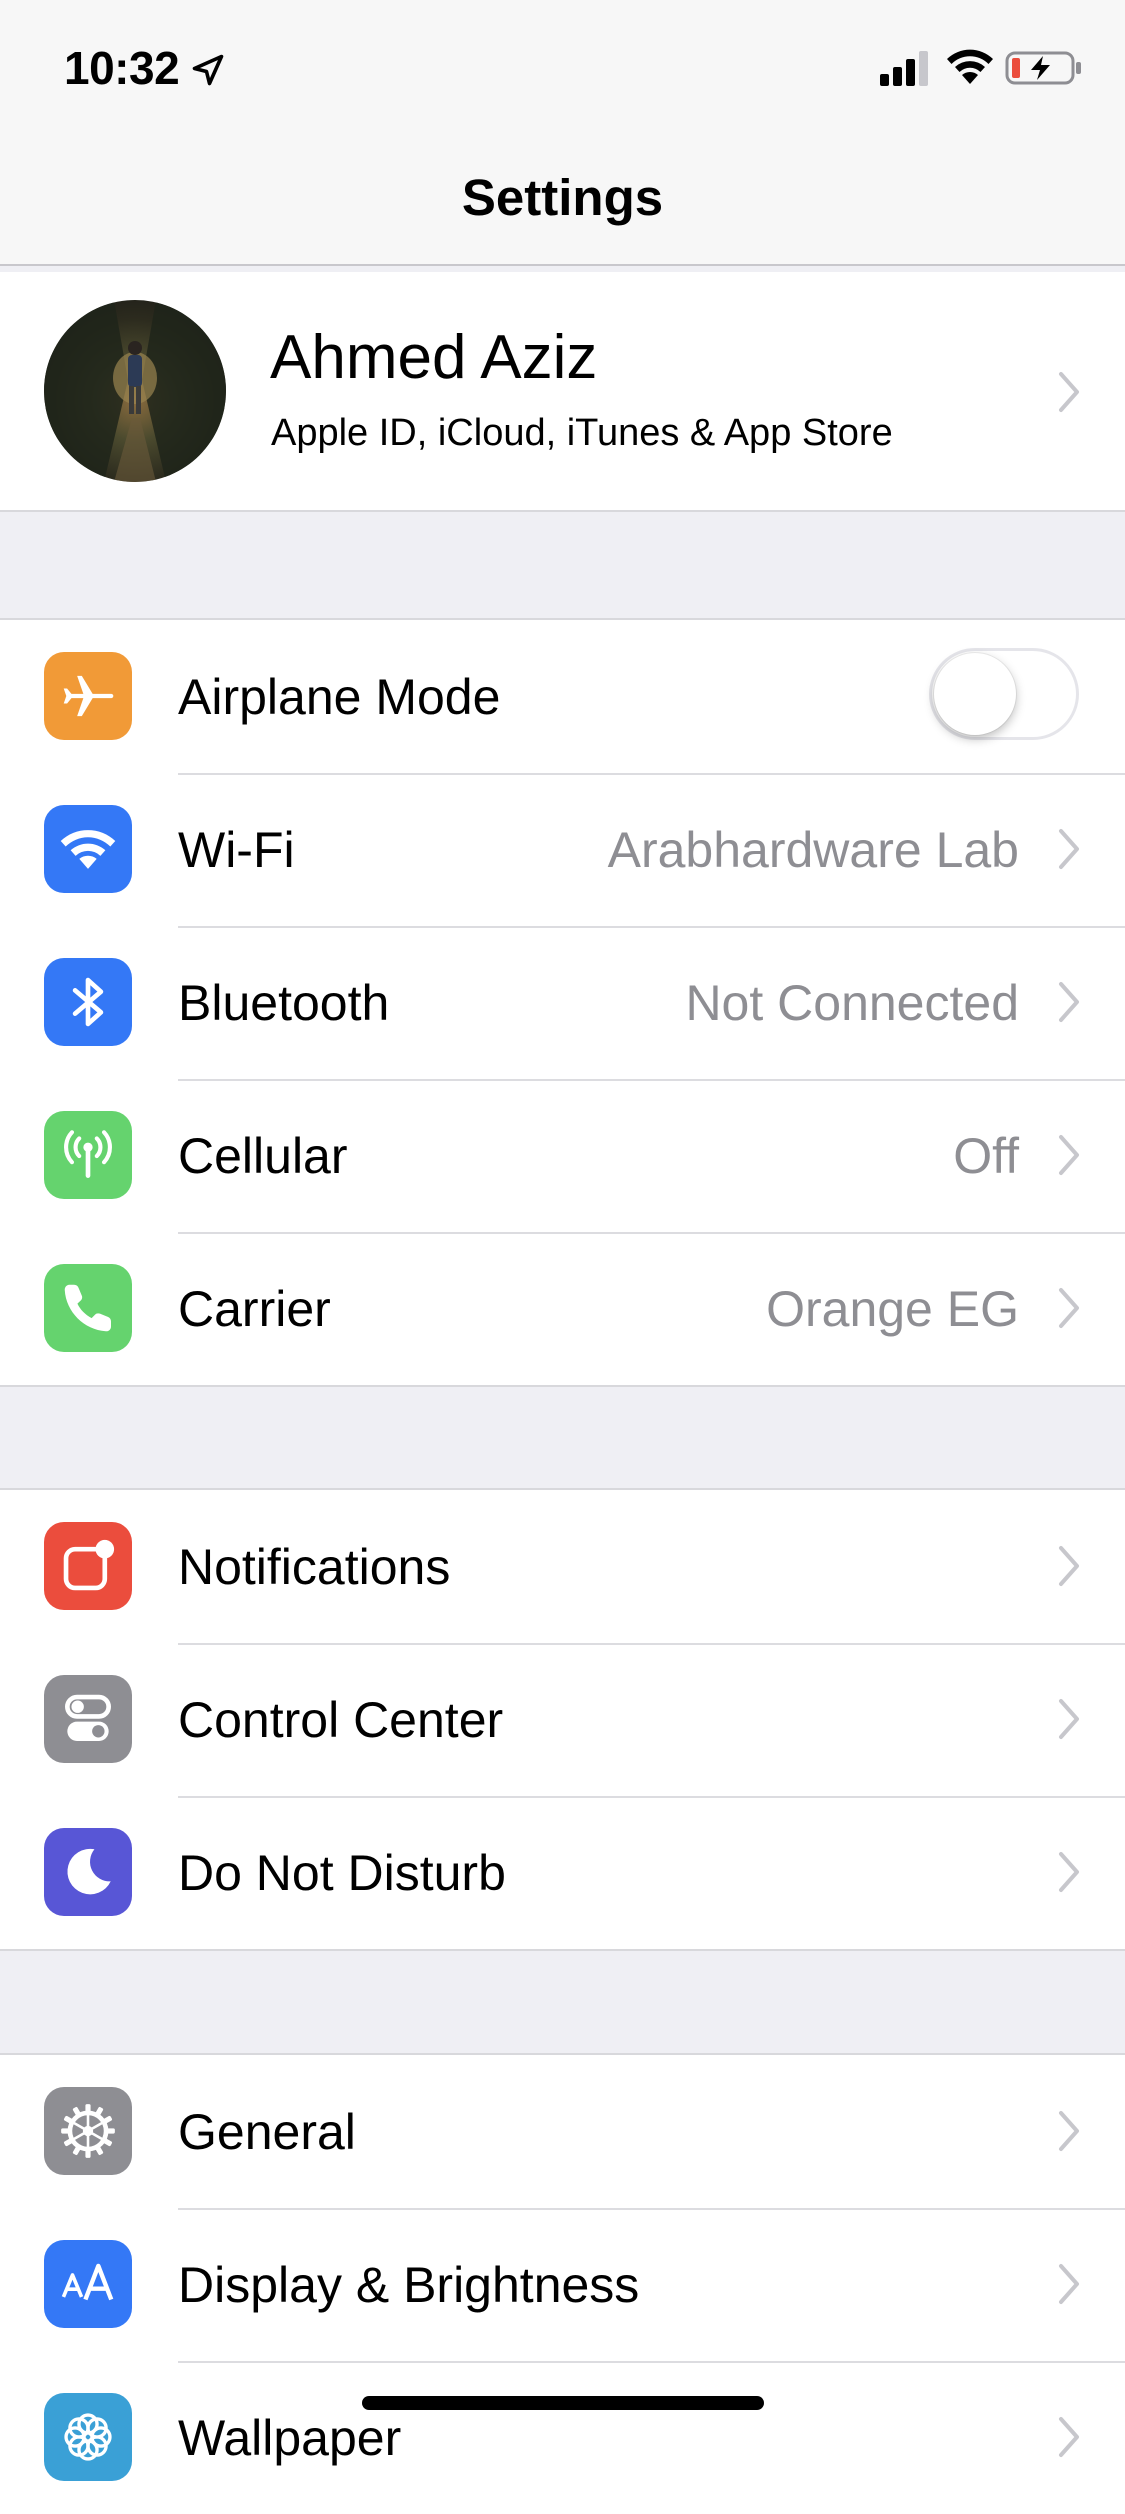  What do you see at coordinates (284, 1003) in the screenshot?
I see `row-label: Bluetooth` at bounding box center [284, 1003].